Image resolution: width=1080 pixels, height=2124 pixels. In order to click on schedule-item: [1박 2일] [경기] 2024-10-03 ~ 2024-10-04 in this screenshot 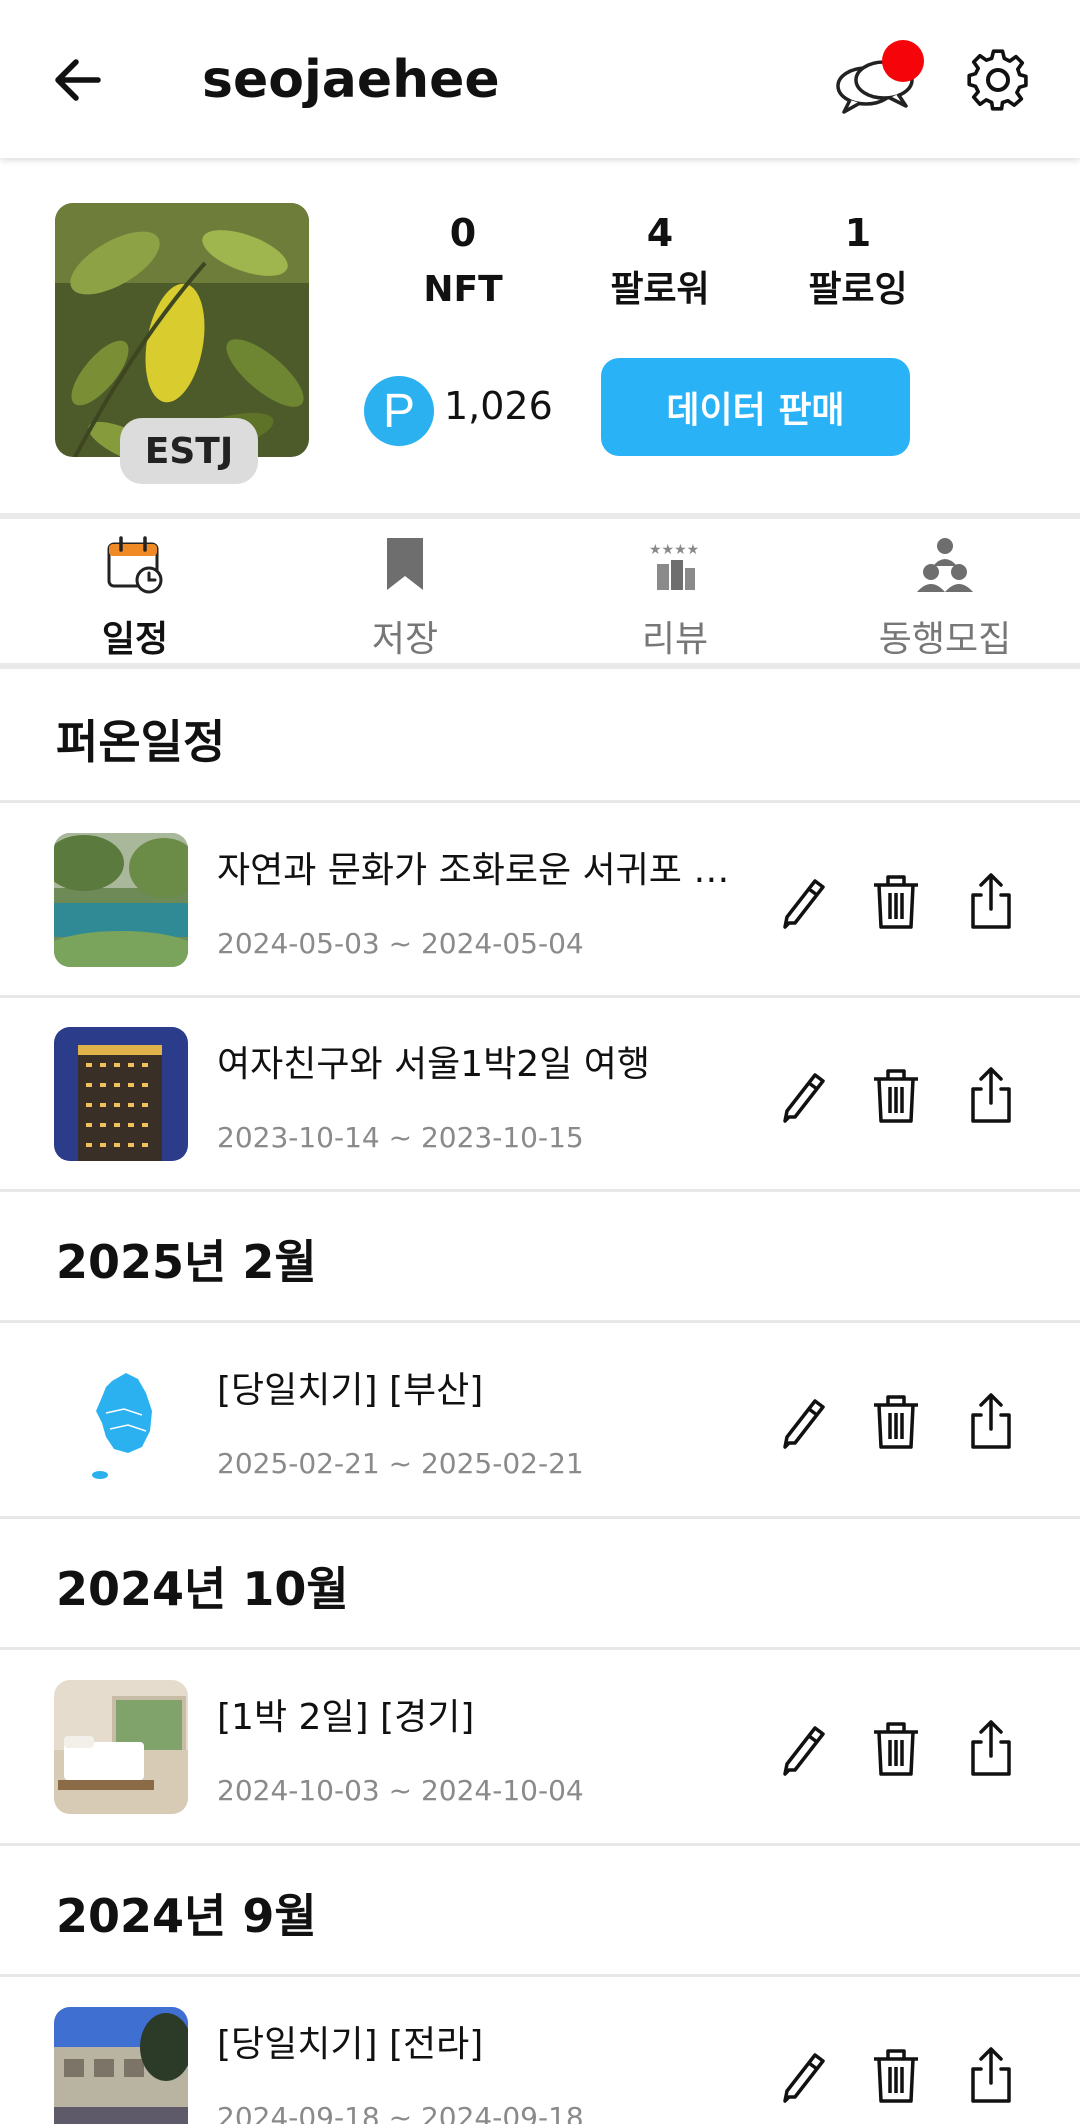, I will do `click(540, 1746)`.